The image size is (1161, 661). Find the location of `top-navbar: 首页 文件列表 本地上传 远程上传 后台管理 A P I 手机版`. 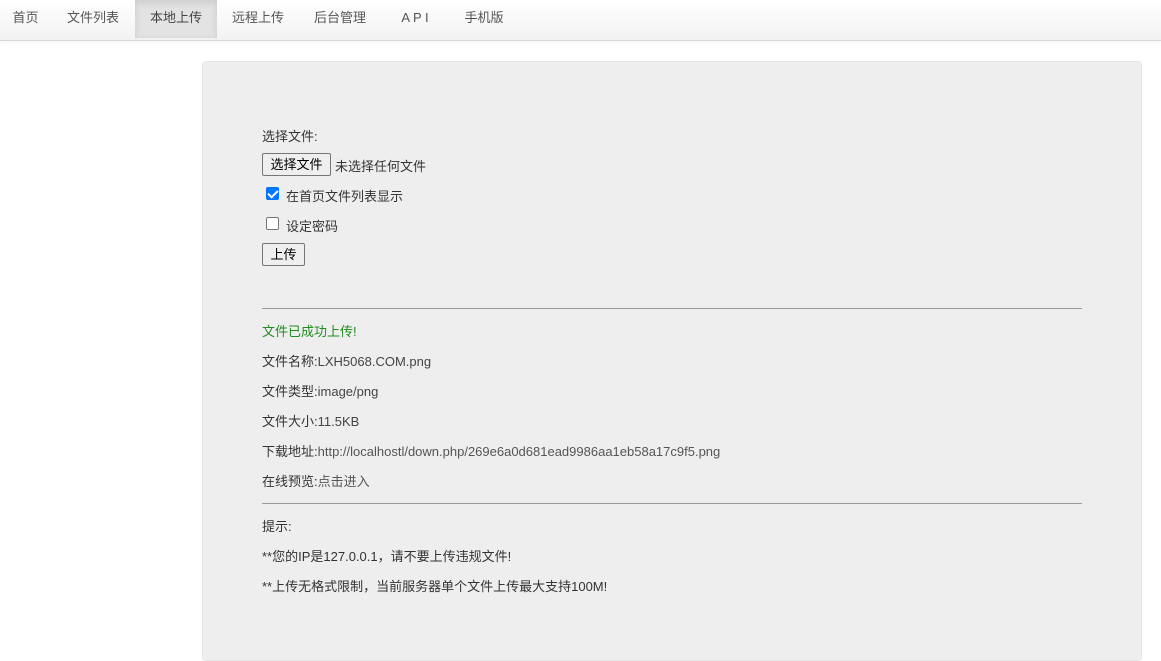

top-navbar: 首页 文件列表 本地上传 远程上传 后台管理 A P I 手机版 is located at coordinates (580, 20).